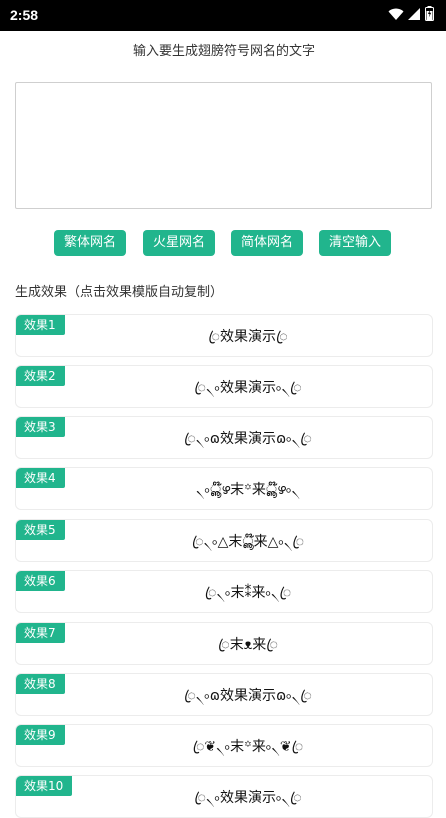 The image size is (446, 818). What do you see at coordinates (223, 145) in the screenshot?
I see `name-input` at bounding box center [223, 145].